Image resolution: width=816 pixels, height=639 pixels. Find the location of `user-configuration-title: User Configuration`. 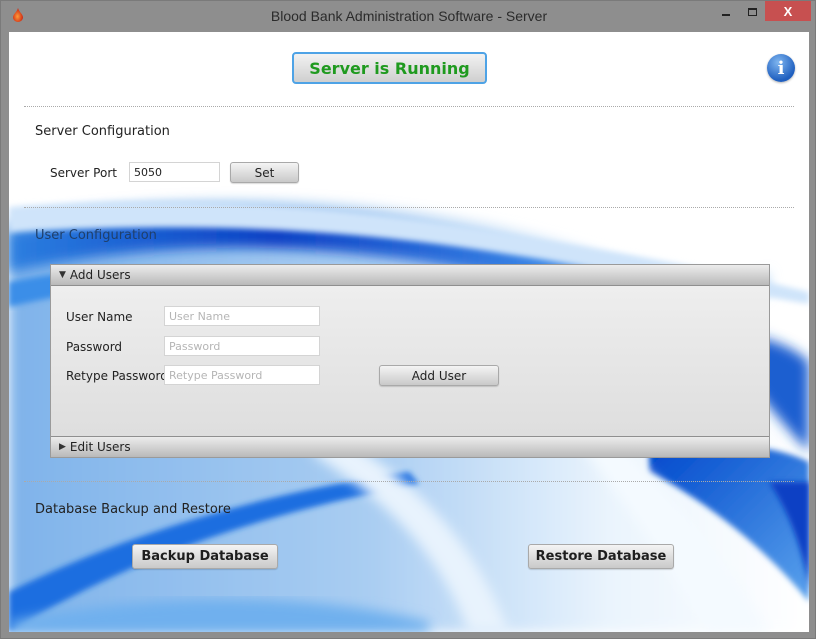

user-configuration-title: User Configuration is located at coordinates (96, 235).